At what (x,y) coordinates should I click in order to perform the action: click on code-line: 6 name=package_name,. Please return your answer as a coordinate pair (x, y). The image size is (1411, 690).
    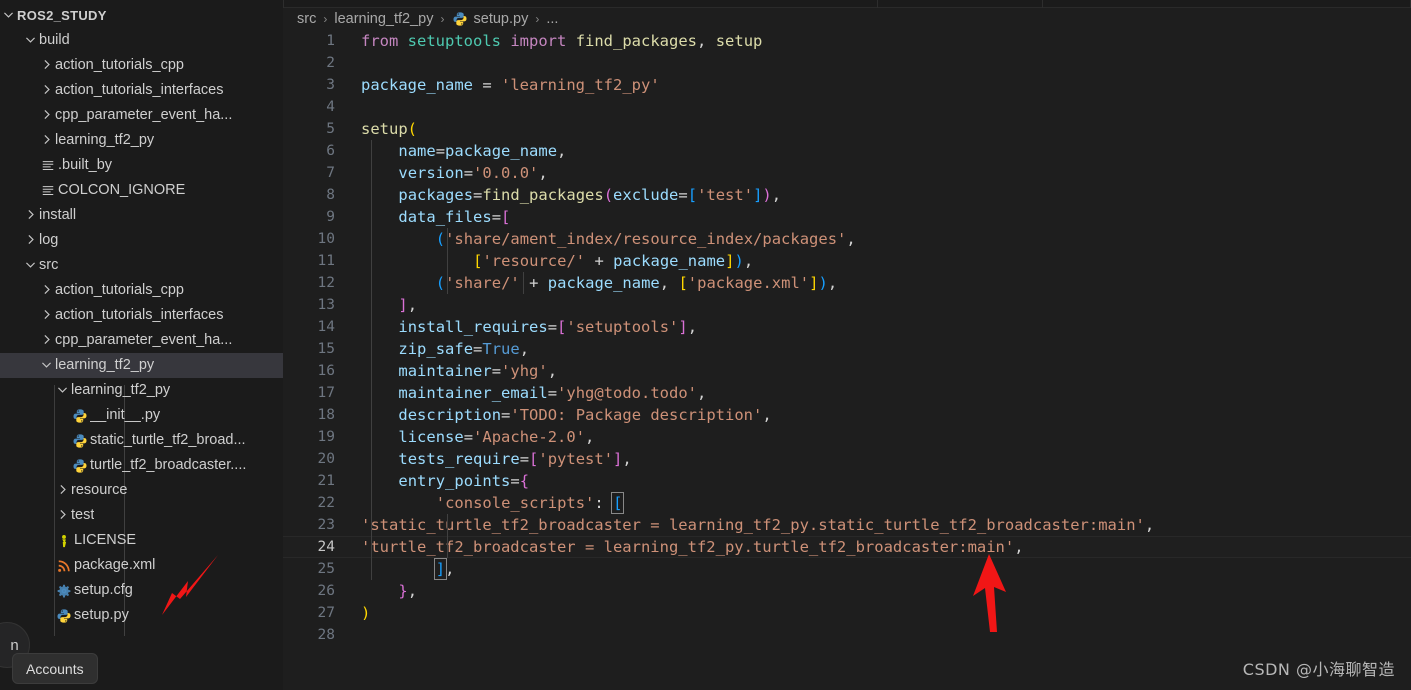
    Looking at the image, I should click on (847, 151).